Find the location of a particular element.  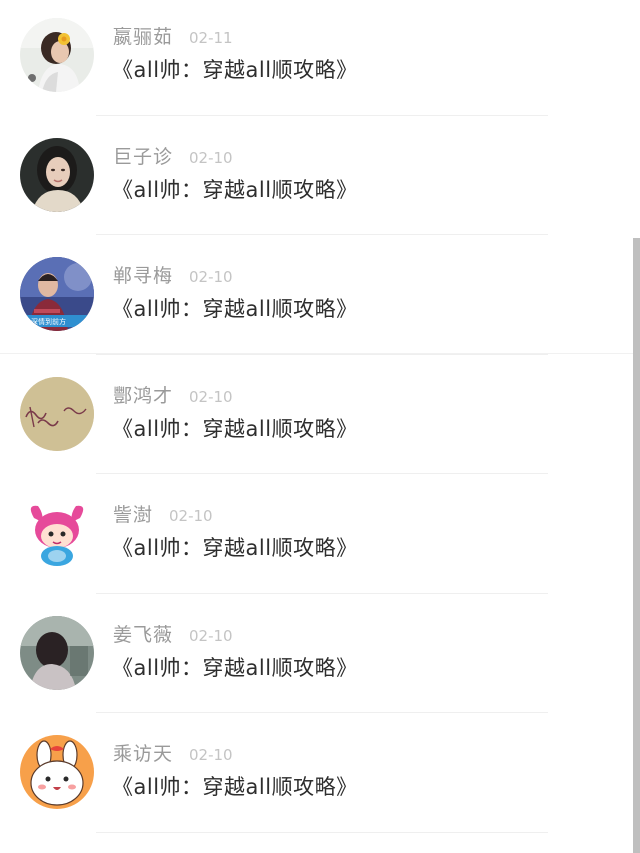

item-meta: 乘访天 02-10 is located at coordinates (173, 754).